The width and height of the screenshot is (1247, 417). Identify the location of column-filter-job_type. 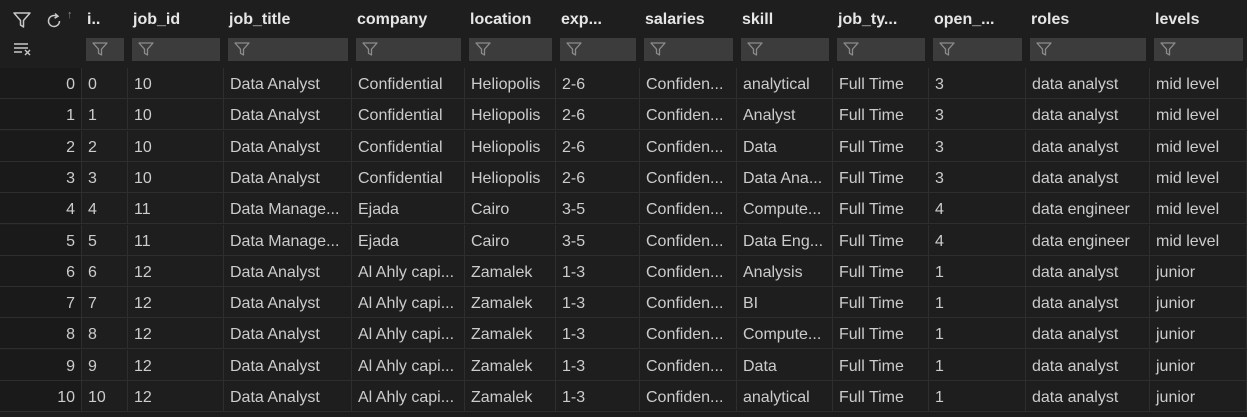
(881, 49).